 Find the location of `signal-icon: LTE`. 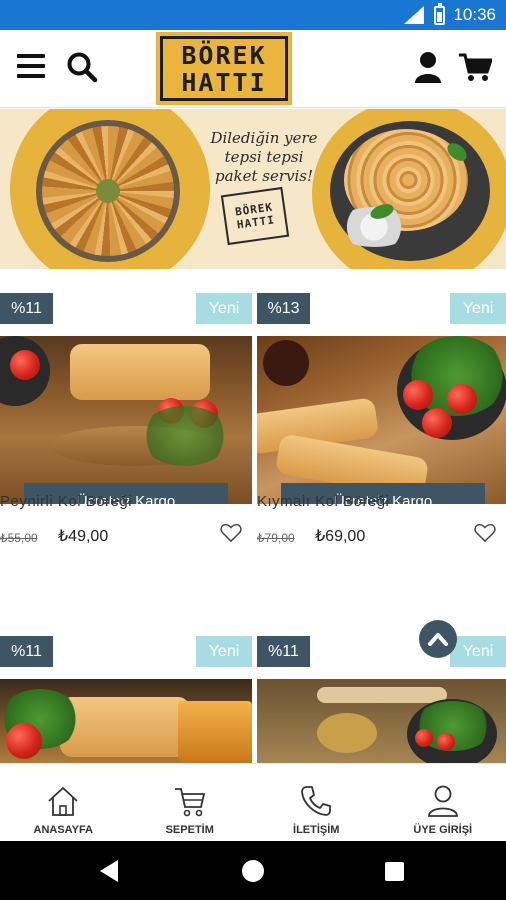

signal-icon: LTE is located at coordinates (414, 14).